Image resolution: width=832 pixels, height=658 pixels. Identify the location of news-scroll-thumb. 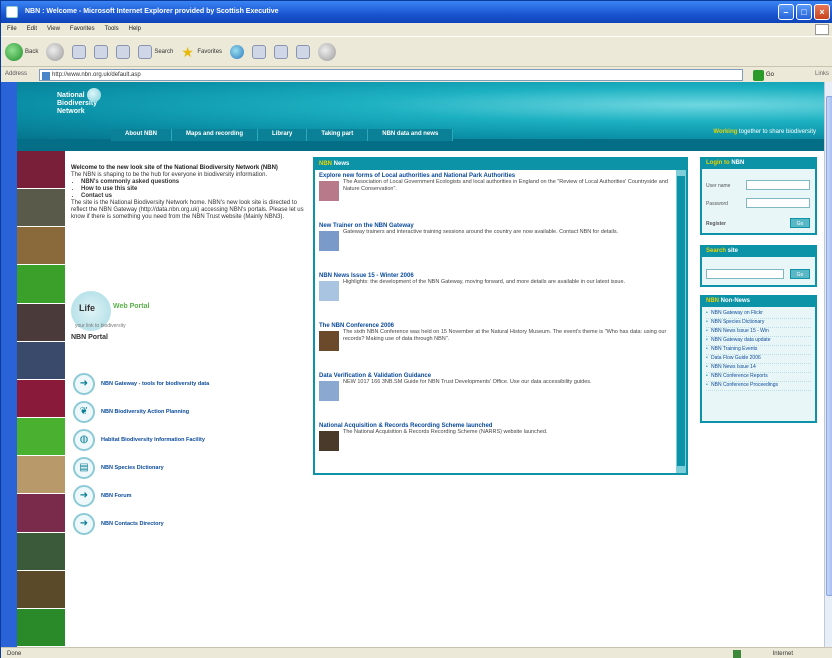
(681, 321).